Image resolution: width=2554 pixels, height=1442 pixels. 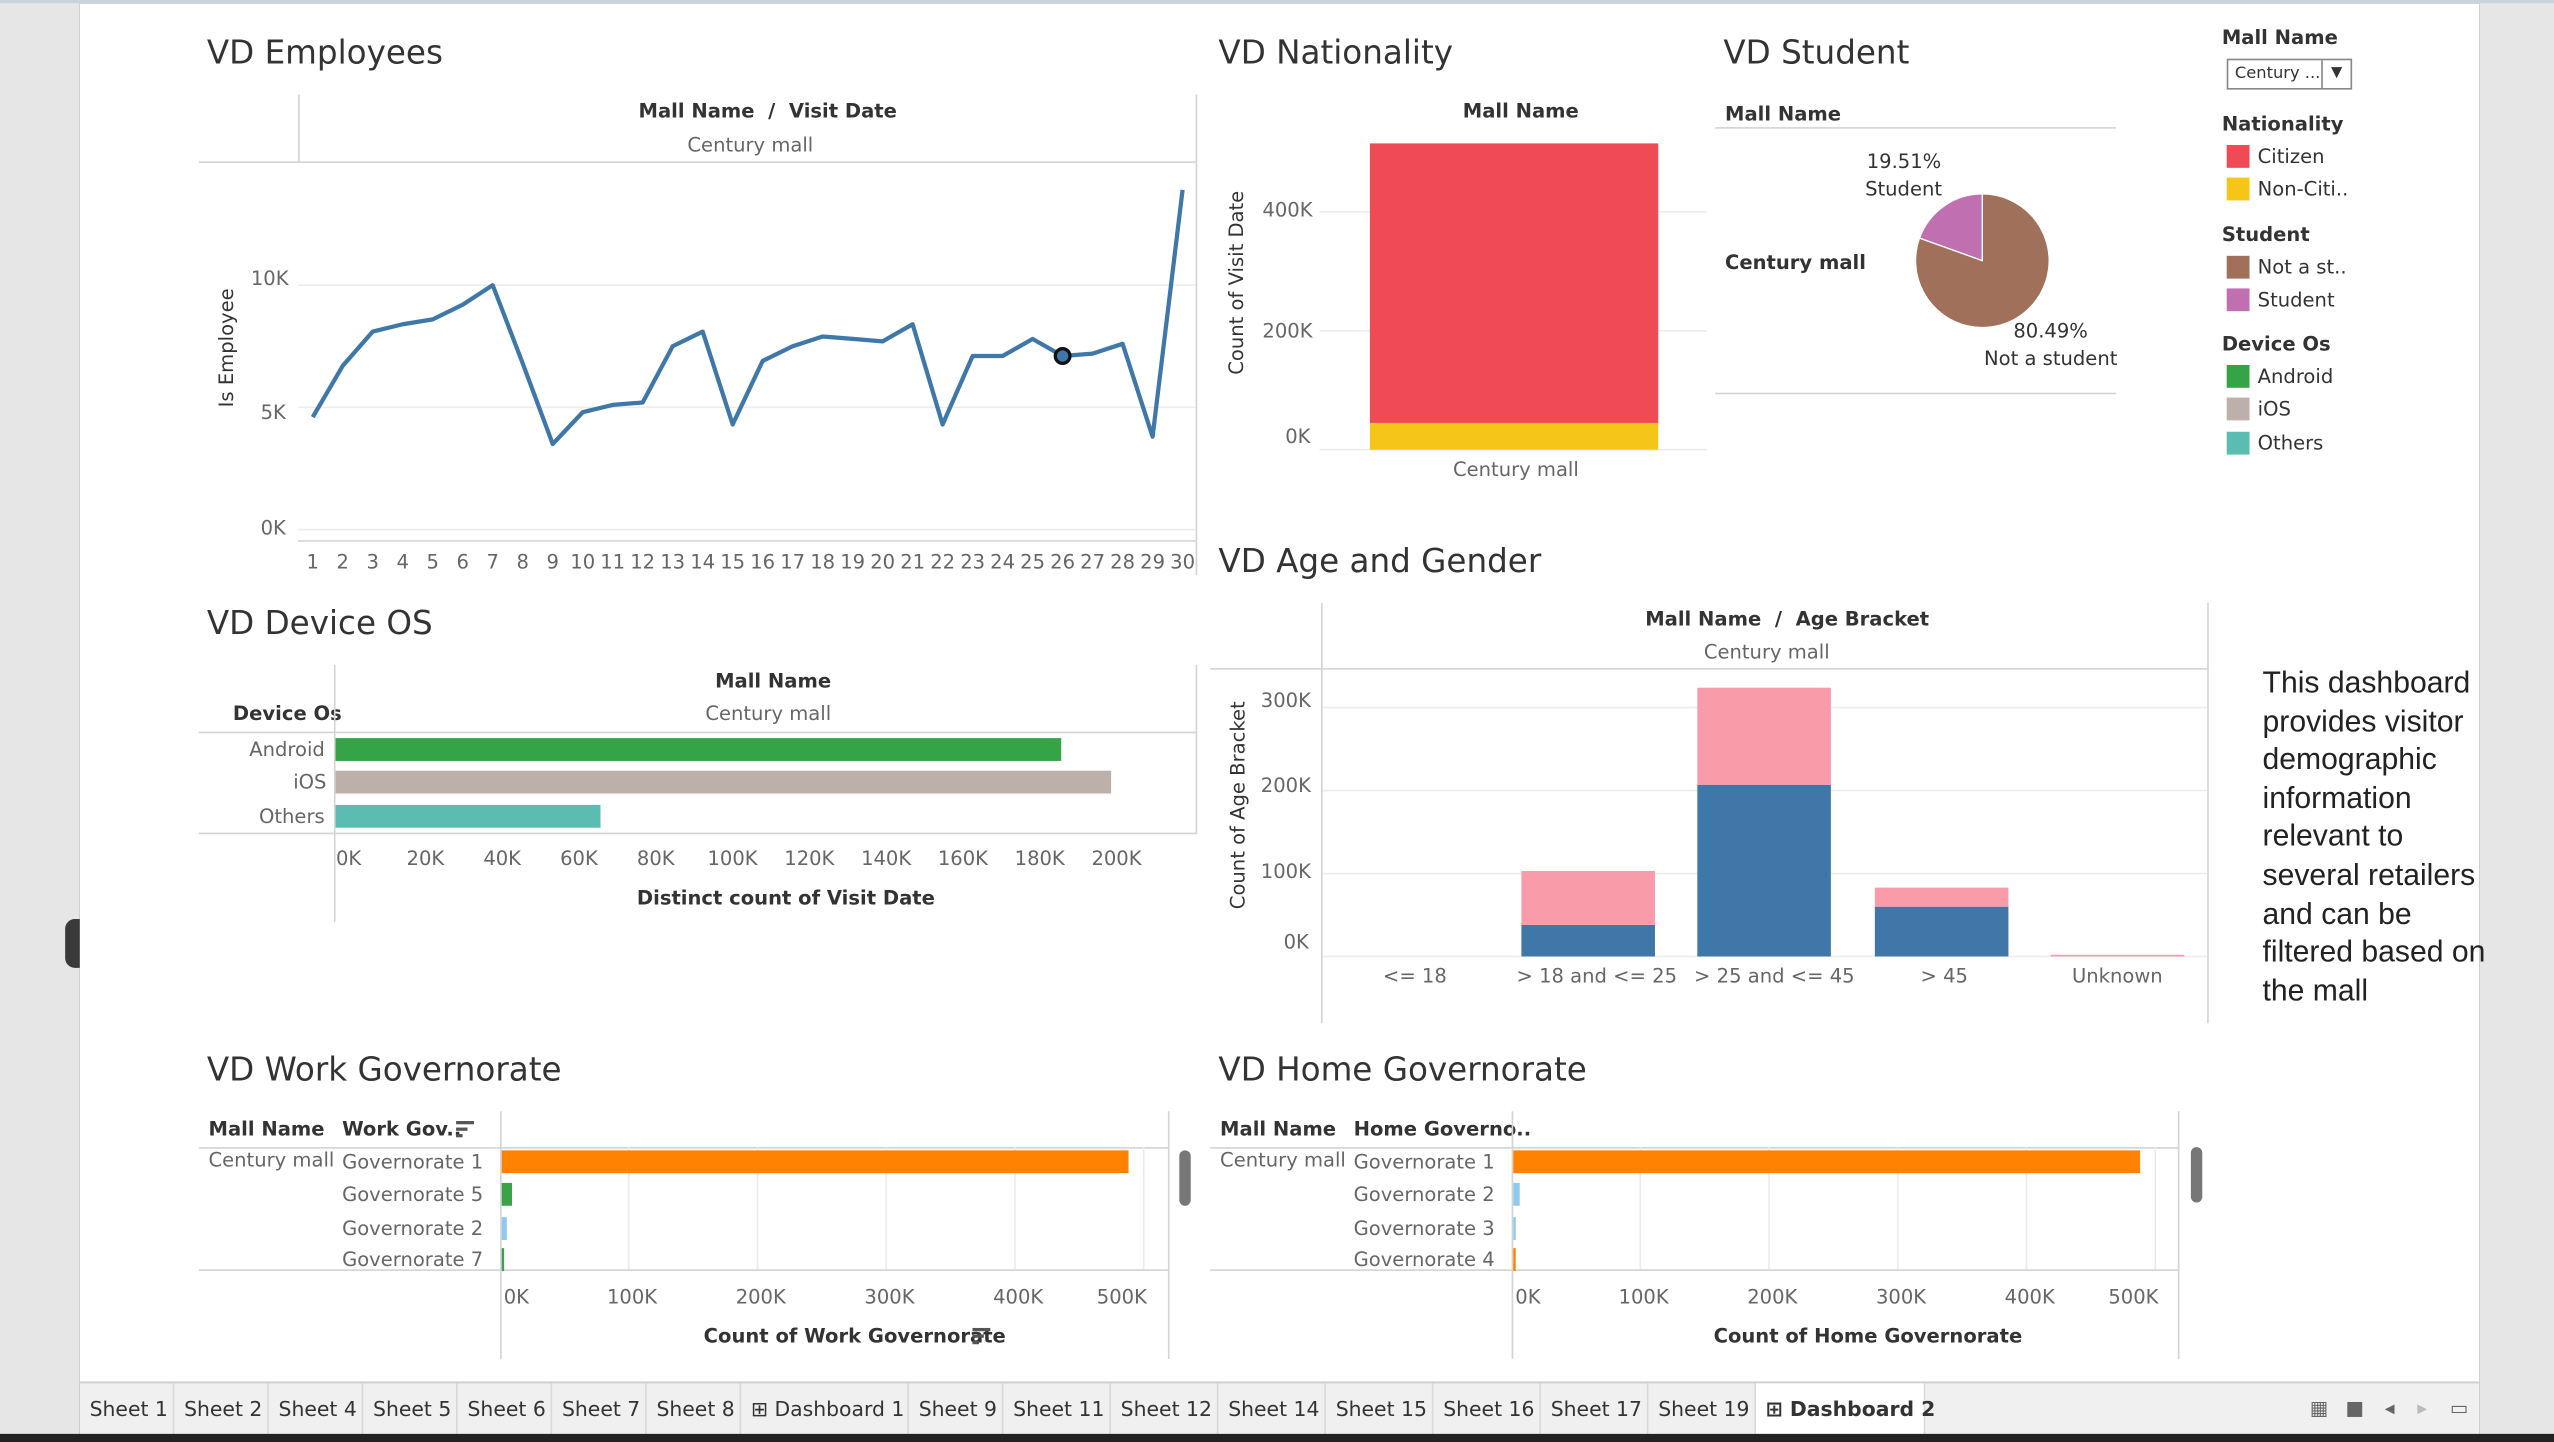 What do you see at coordinates (1285, 785) in the screenshot?
I see `age-ytick: 200K` at bounding box center [1285, 785].